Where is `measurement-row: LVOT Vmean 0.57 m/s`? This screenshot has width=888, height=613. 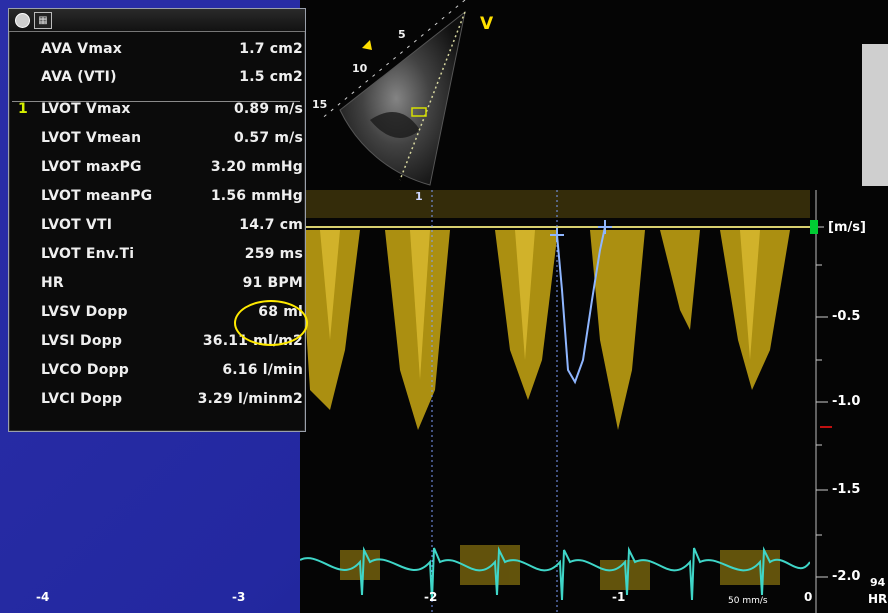
measurement-row: LVOT Vmean 0.57 m/s is located at coordinates (157, 140).